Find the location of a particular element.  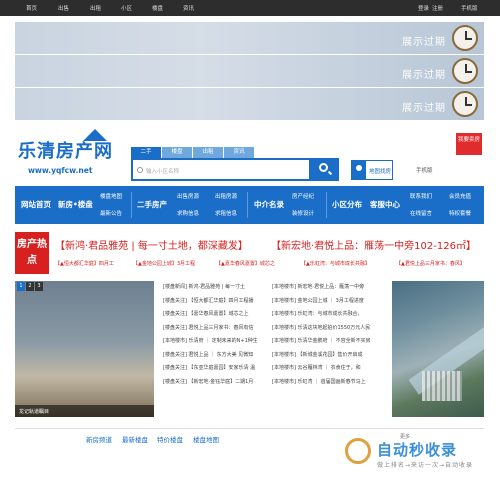

tab-new-house-channel: 新房频道 is located at coordinates (99, 439).